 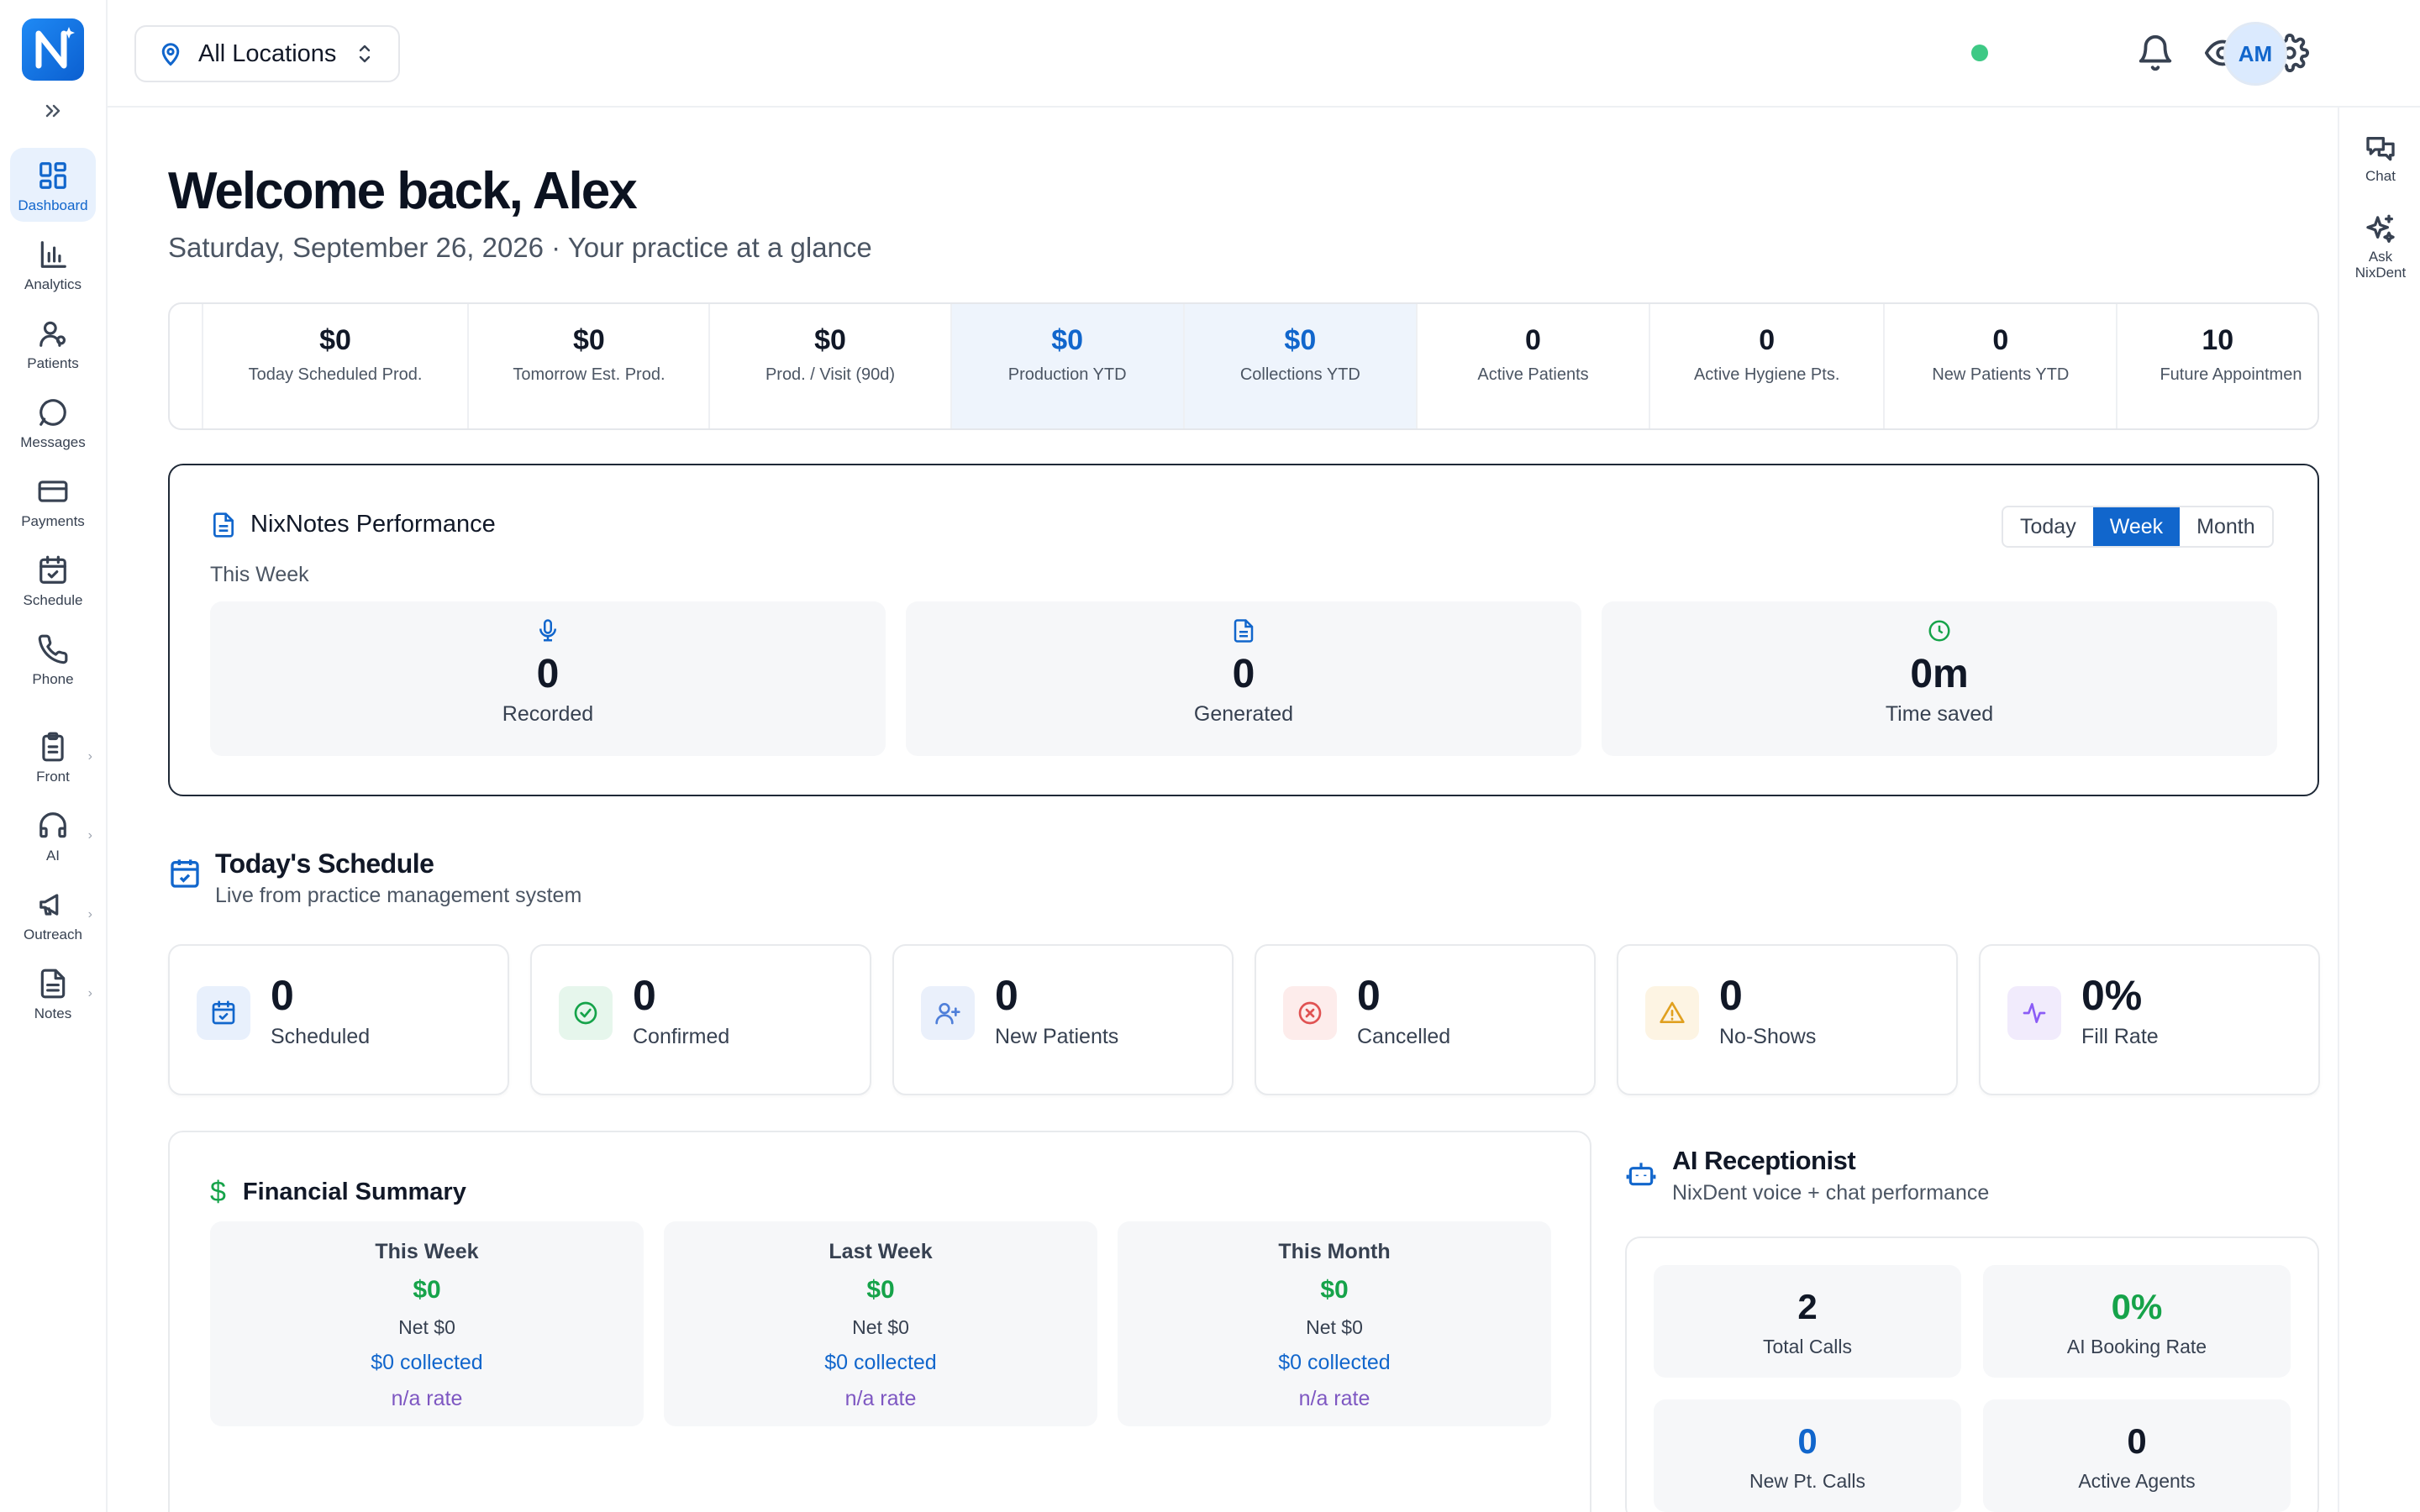 What do you see at coordinates (2048, 526) in the screenshot?
I see `tab-today: Today` at bounding box center [2048, 526].